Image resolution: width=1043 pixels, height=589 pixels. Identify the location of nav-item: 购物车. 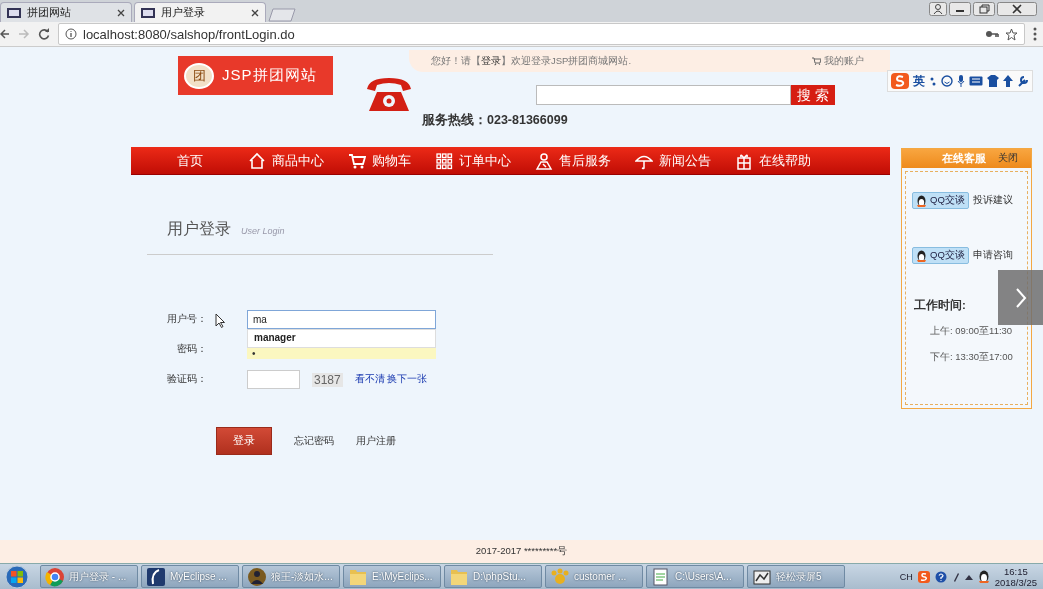
(379, 160).